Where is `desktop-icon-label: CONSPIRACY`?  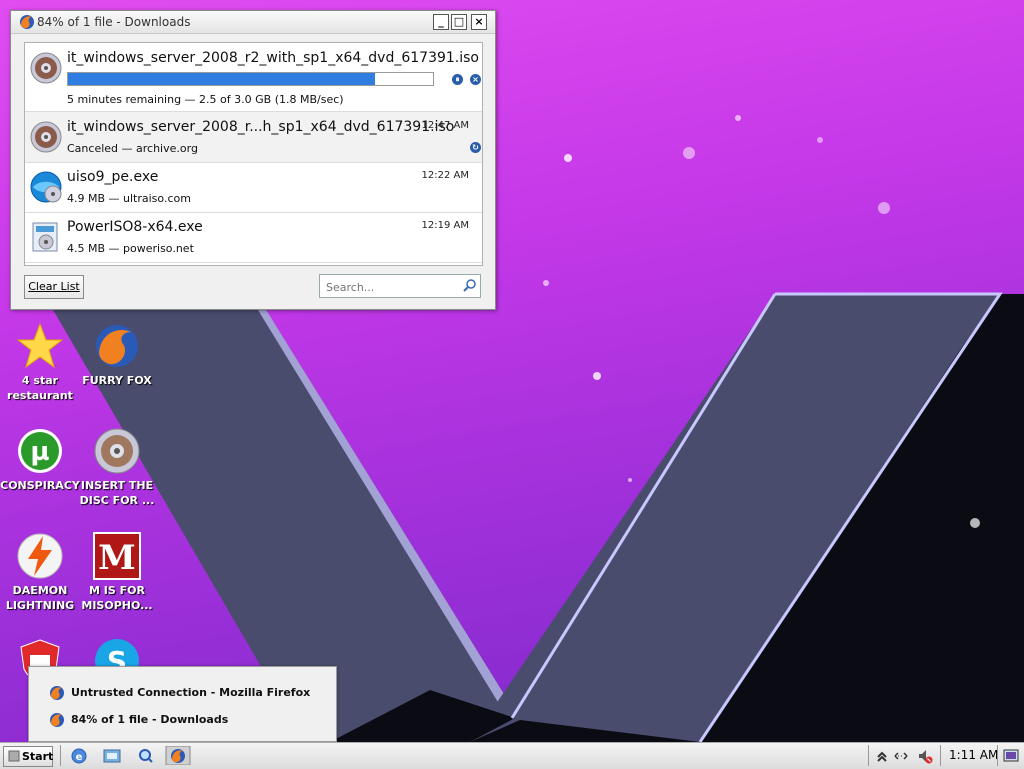 desktop-icon-label: CONSPIRACY is located at coordinates (40, 485).